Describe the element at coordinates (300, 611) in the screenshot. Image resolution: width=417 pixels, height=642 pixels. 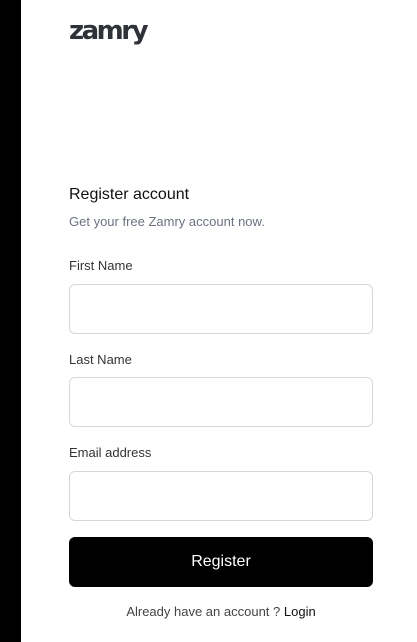
I see `login-link: Login` at that location.